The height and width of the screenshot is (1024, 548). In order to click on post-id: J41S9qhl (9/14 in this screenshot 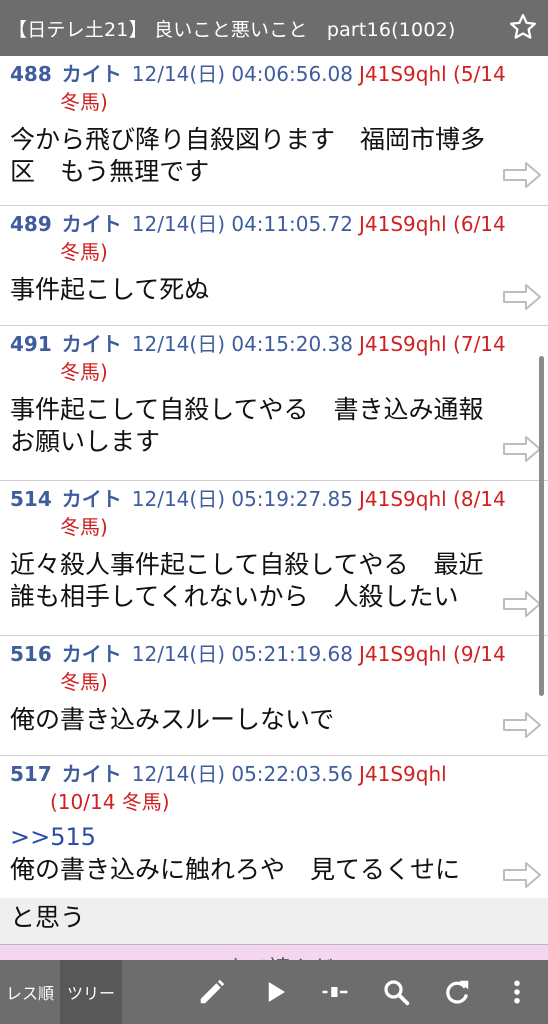, I will do `click(432, 654)`.